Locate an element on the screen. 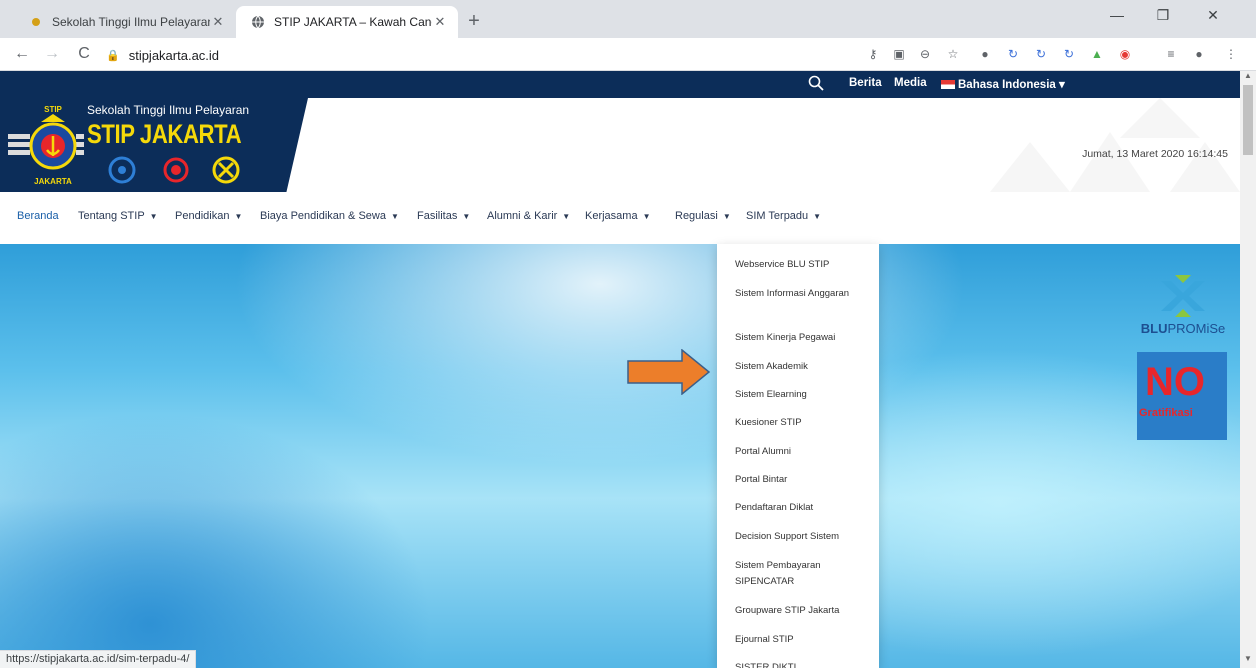 The image size is (1256, 668). reading-list-icon: ≡ is located at coordinates (1171, 54).